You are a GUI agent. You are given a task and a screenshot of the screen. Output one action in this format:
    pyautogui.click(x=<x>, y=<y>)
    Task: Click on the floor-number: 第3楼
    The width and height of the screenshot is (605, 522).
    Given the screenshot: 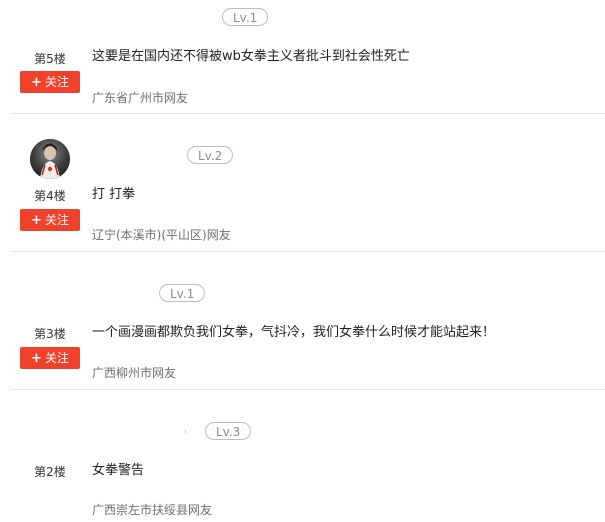 What is the action you would take?
    pyautogui.click(x=50, y=334)
    